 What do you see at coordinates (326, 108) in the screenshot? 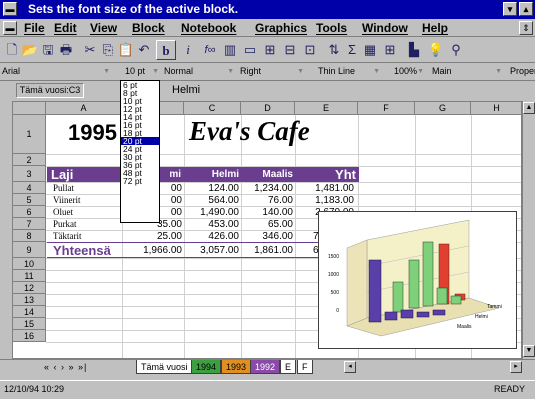
I see `col-header-e: E` at bounding box center [326, 108].